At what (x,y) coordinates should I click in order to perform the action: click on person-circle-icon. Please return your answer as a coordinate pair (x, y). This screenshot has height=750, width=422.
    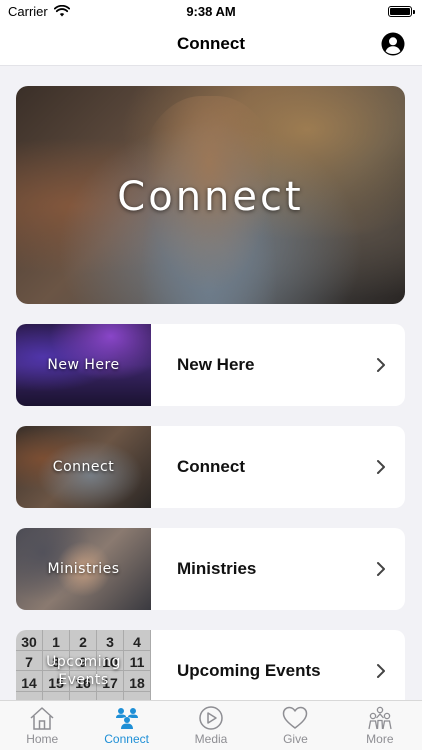
    Looking at the image, I should click on (393, 44).